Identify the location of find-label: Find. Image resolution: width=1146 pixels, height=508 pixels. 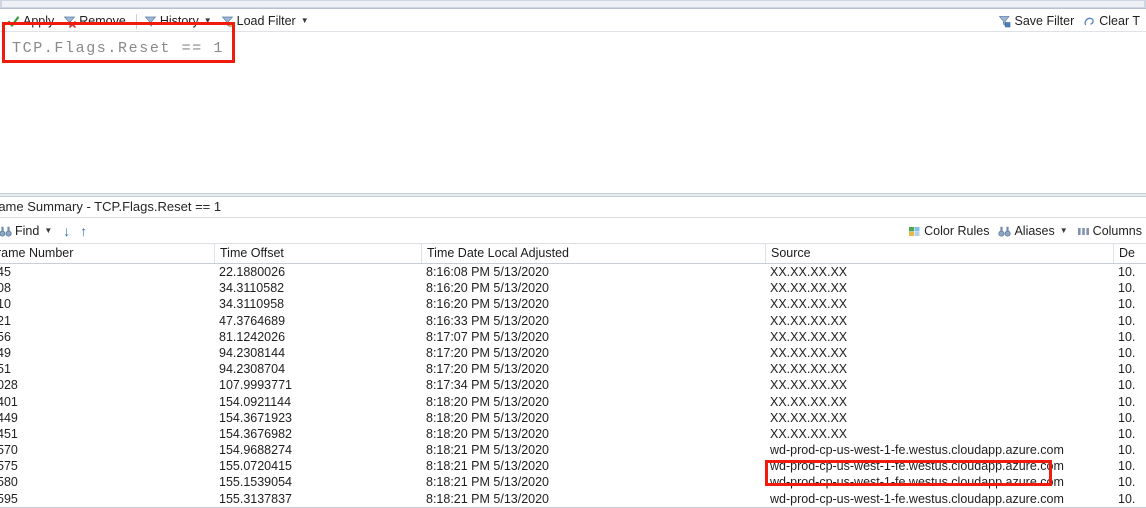
(27, 231).